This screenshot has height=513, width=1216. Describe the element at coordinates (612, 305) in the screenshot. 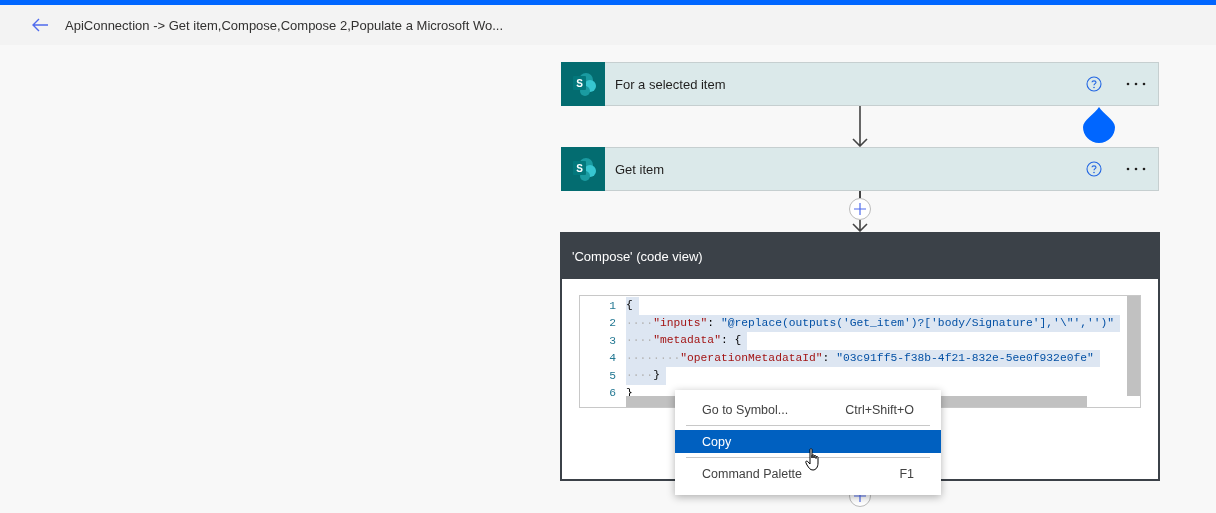

I see `line-number: 1` at that location.